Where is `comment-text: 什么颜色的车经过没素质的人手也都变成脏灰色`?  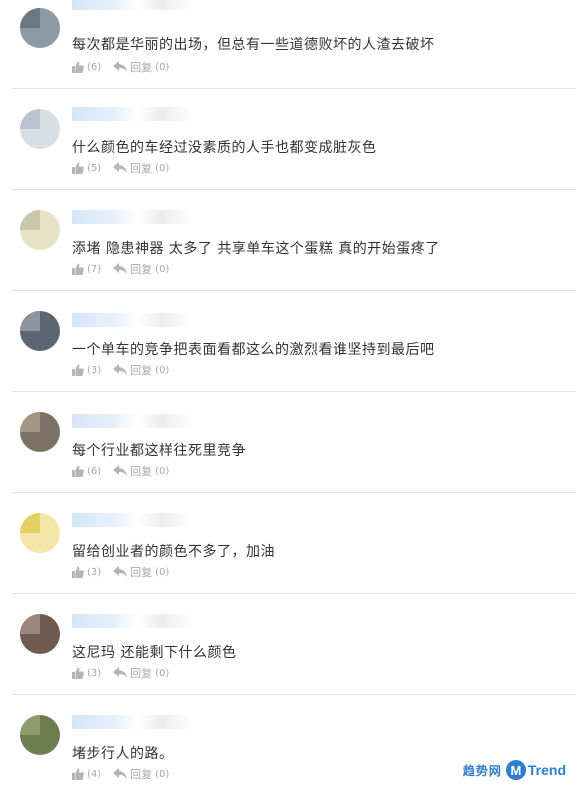
comment-text: 什么颜色的车经过没素质的人手也都变成脏灰色 is located at coordinates (224, 148).